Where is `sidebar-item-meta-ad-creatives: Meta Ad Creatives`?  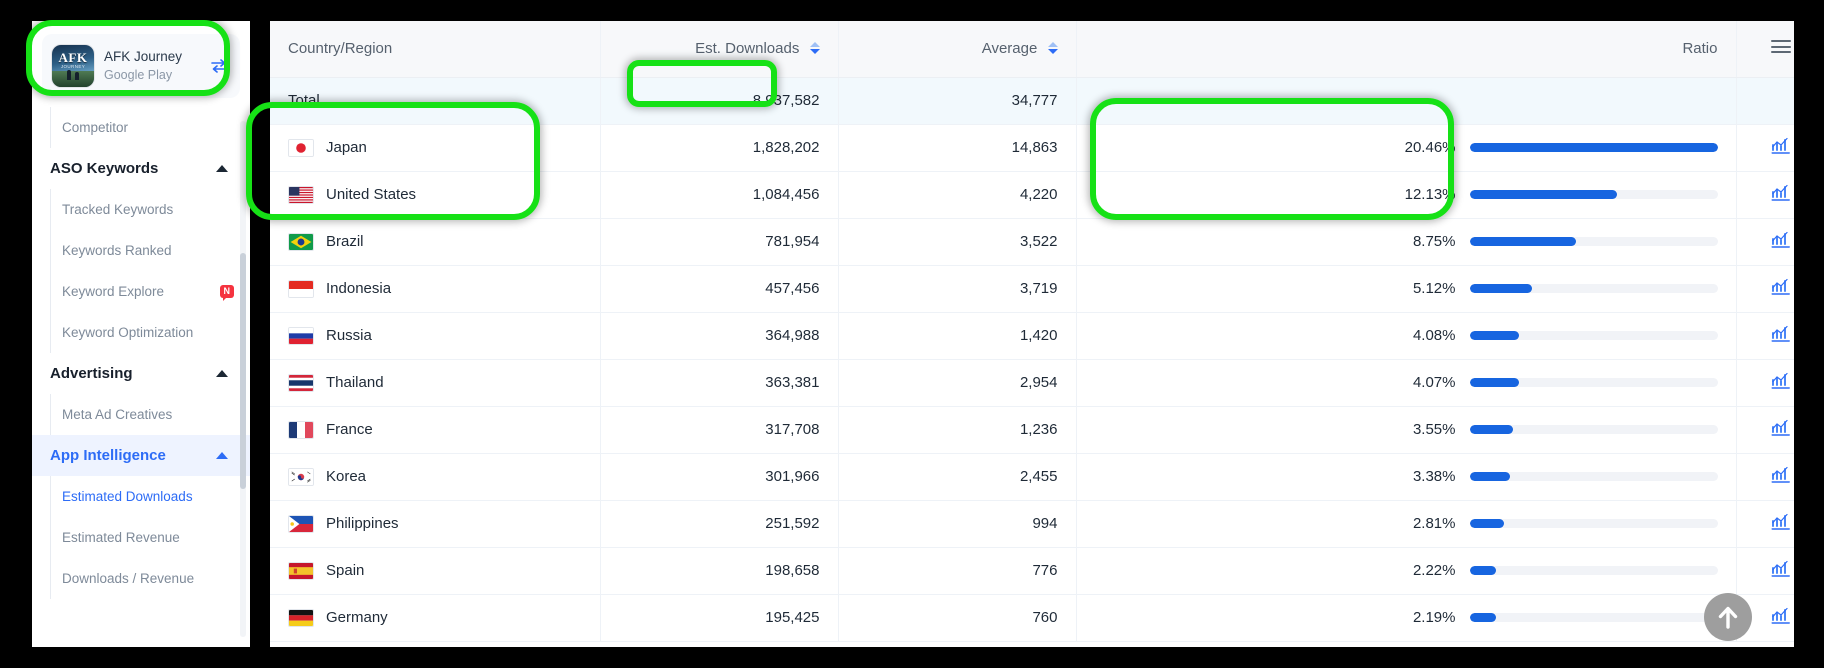 sidebar-item-meta-ad-creatives: Meta Ad Creatives is located at coordinates (141, 414).